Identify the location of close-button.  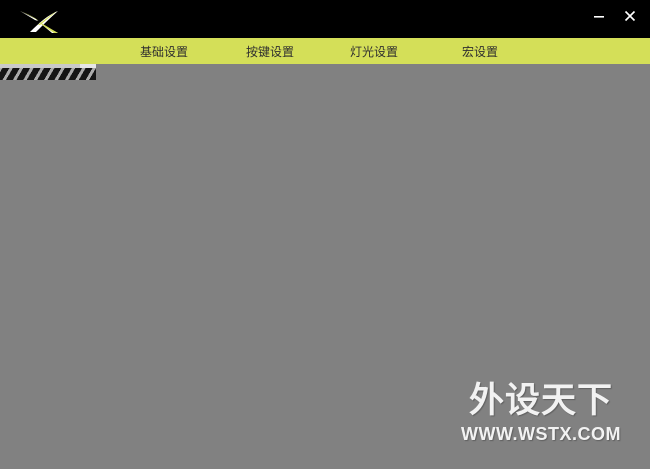
(630, 16).